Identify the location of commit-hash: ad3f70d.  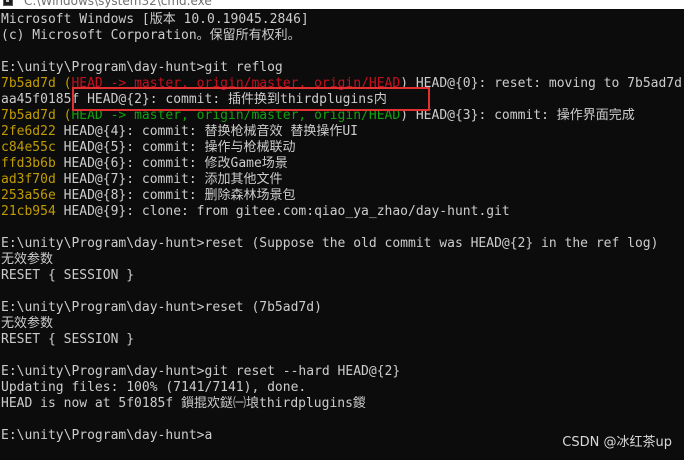
(28, 179).